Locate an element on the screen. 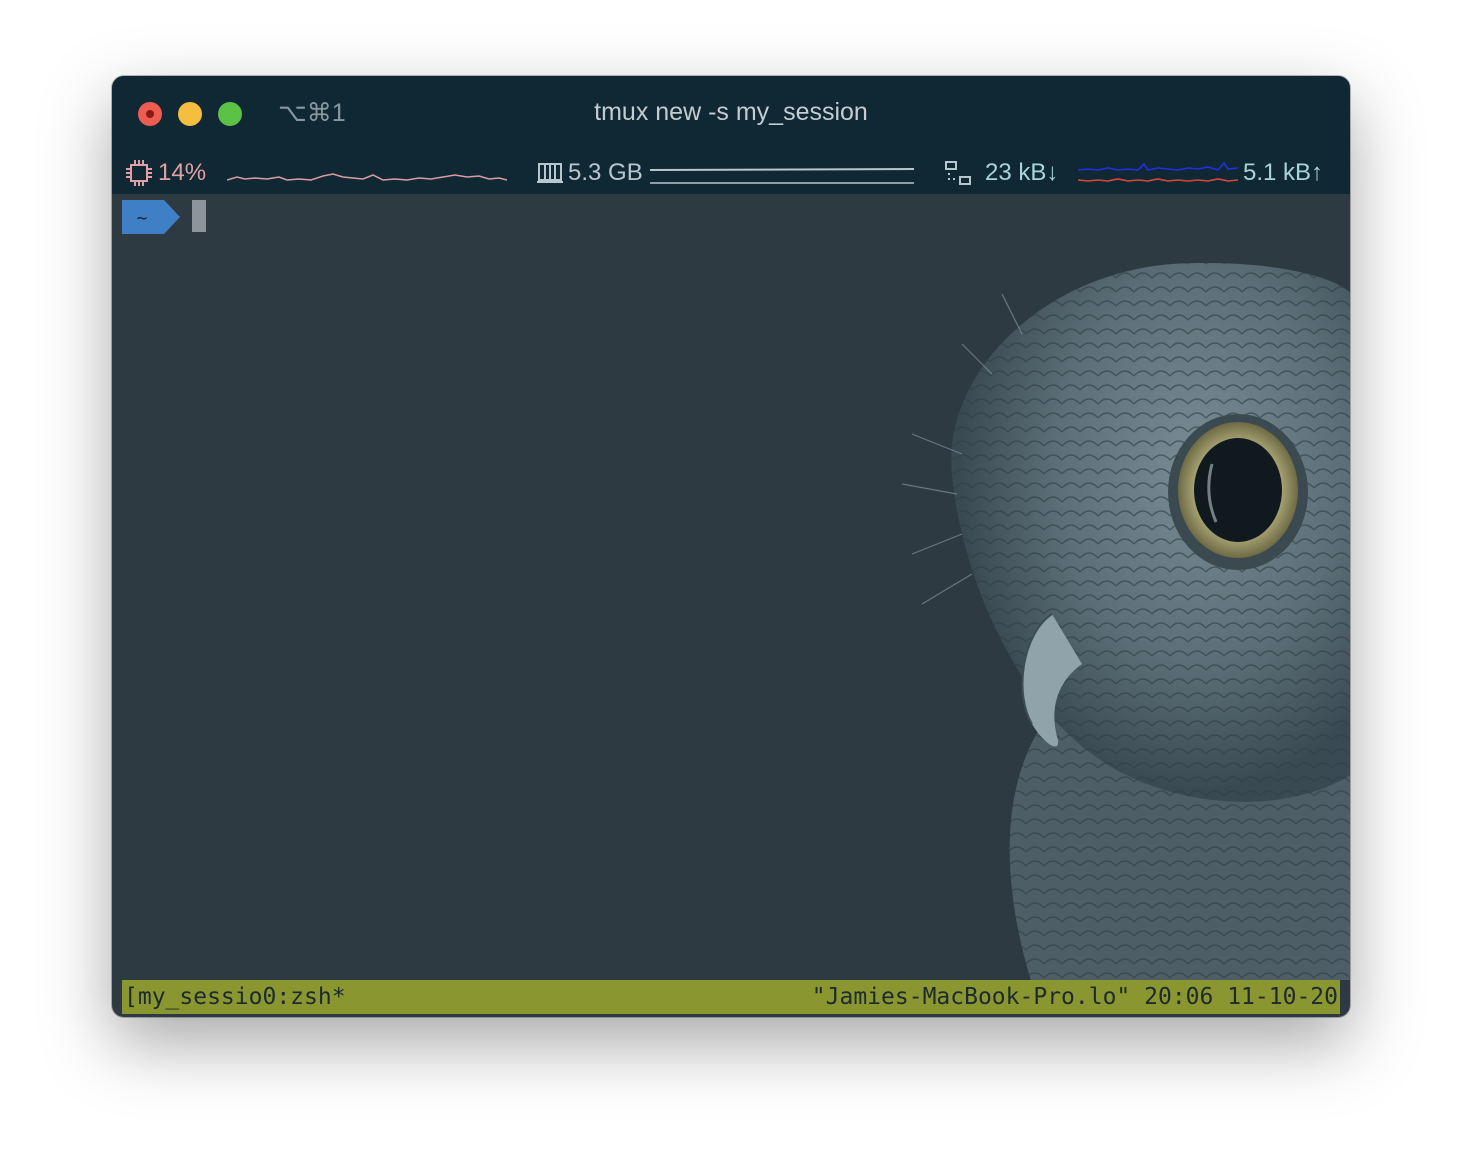 The image size is (1462, 1166). window-title: tmux new -s my_session is located at coordinates (731, 112).